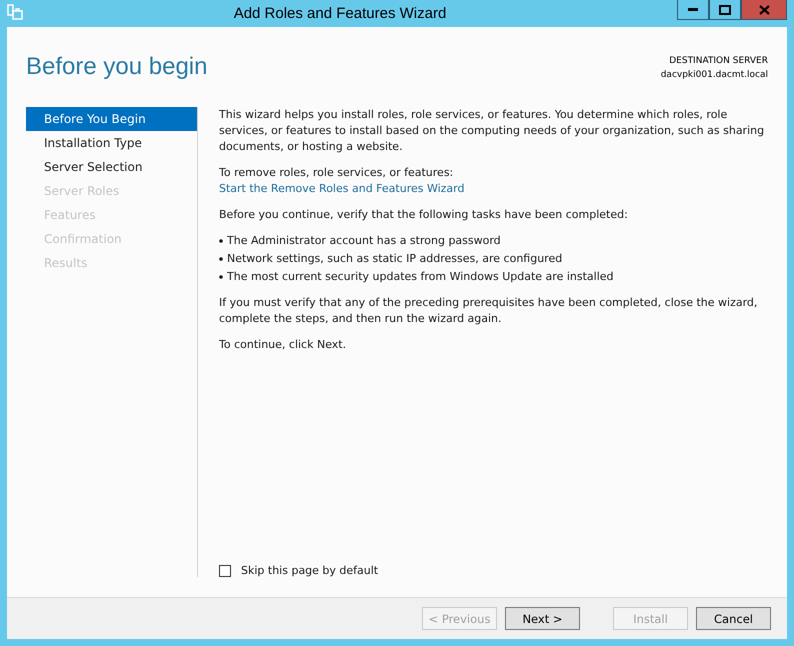  What do you see at coordinates (542, 618) in the screenshot?
I see `wizard-button: Next >` at bounding box center [542, 618].